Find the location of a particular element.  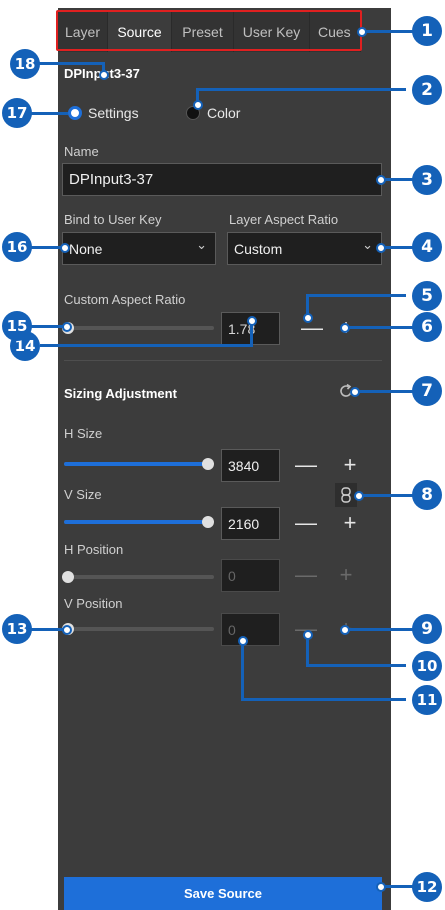

v-size-plus-button: + is located at coordinates (350, 523).